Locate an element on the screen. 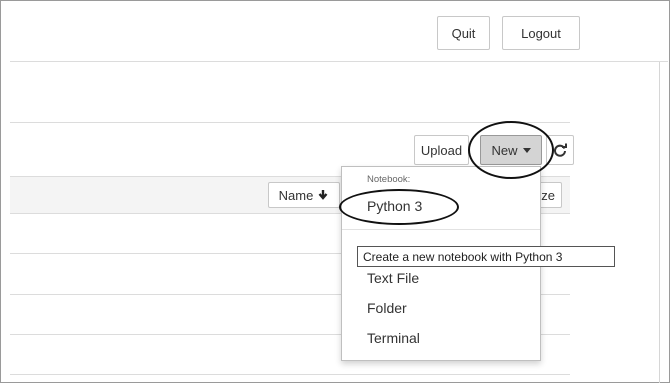  name-column-label: Name is located at coordinates (296, 195).